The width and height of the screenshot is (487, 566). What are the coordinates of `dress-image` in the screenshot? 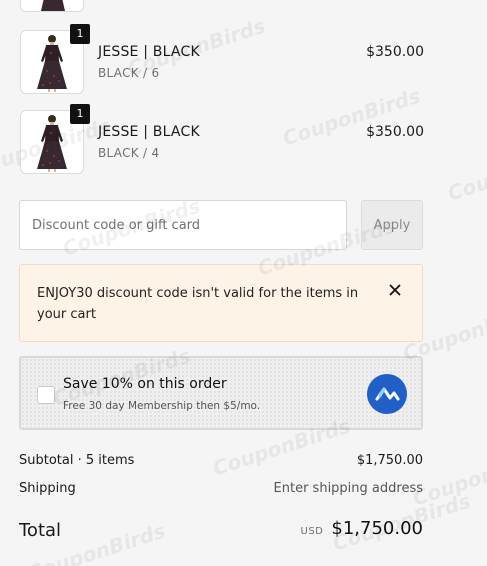 It's located at (53, 5).